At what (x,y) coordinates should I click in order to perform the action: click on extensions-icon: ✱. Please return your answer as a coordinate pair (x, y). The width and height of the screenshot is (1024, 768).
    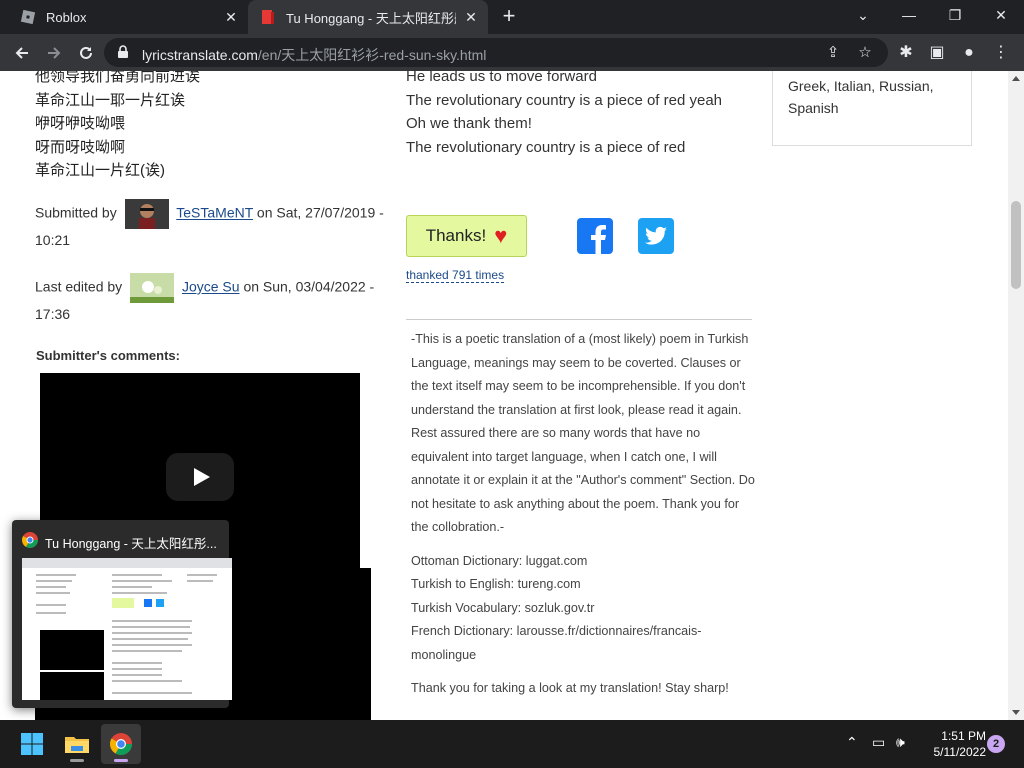
    Looking at the image, I should click on (906, 53).